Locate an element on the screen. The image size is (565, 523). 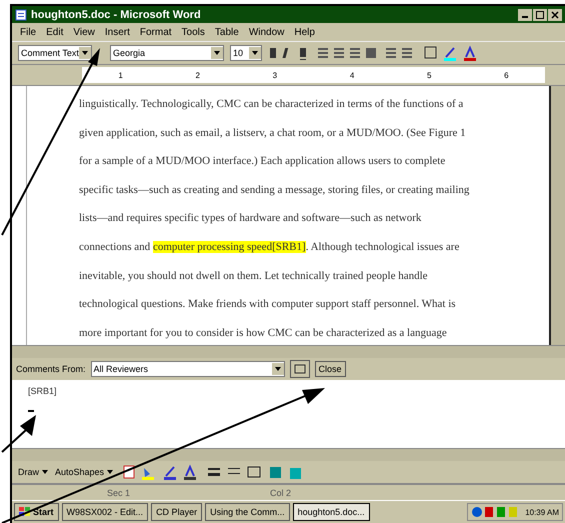
menu-item: Window is located at coordinates (266, 32).